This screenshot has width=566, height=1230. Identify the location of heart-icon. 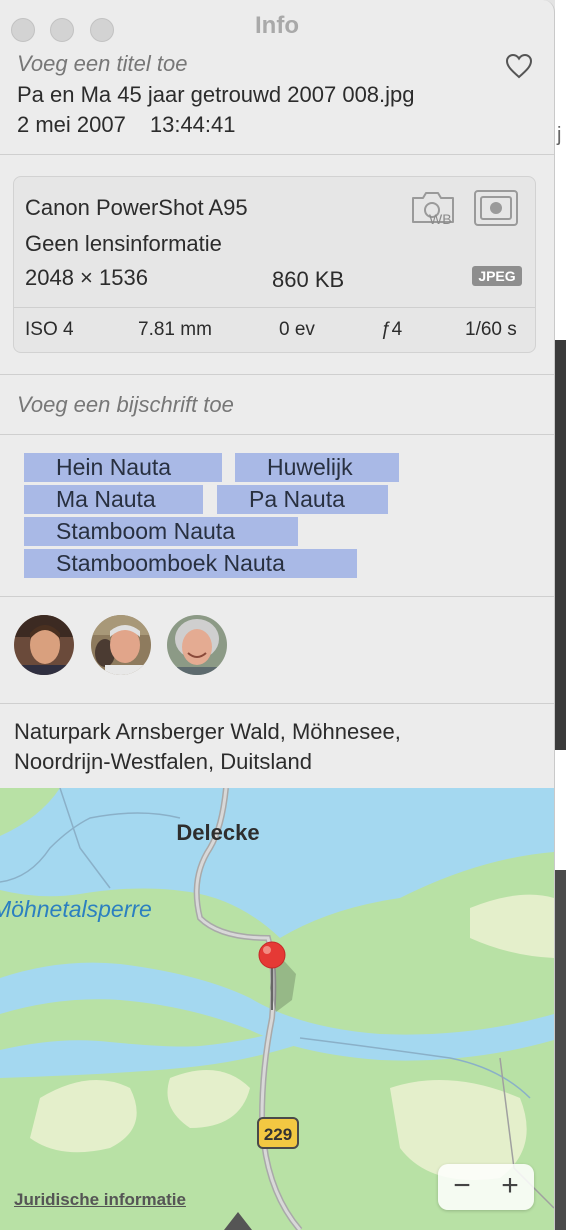
(519, 66).